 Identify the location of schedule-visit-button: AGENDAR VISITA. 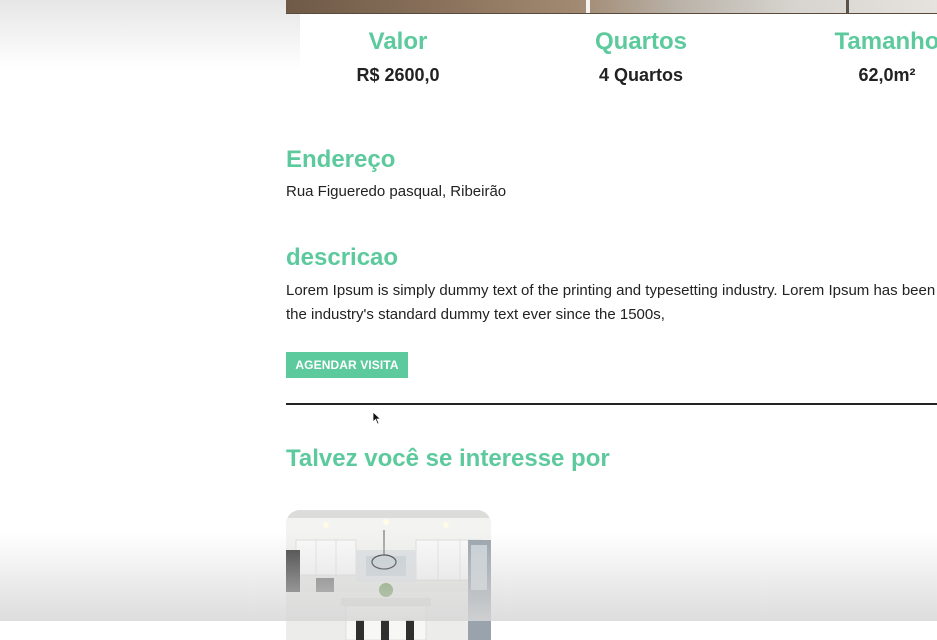
(347, 365).